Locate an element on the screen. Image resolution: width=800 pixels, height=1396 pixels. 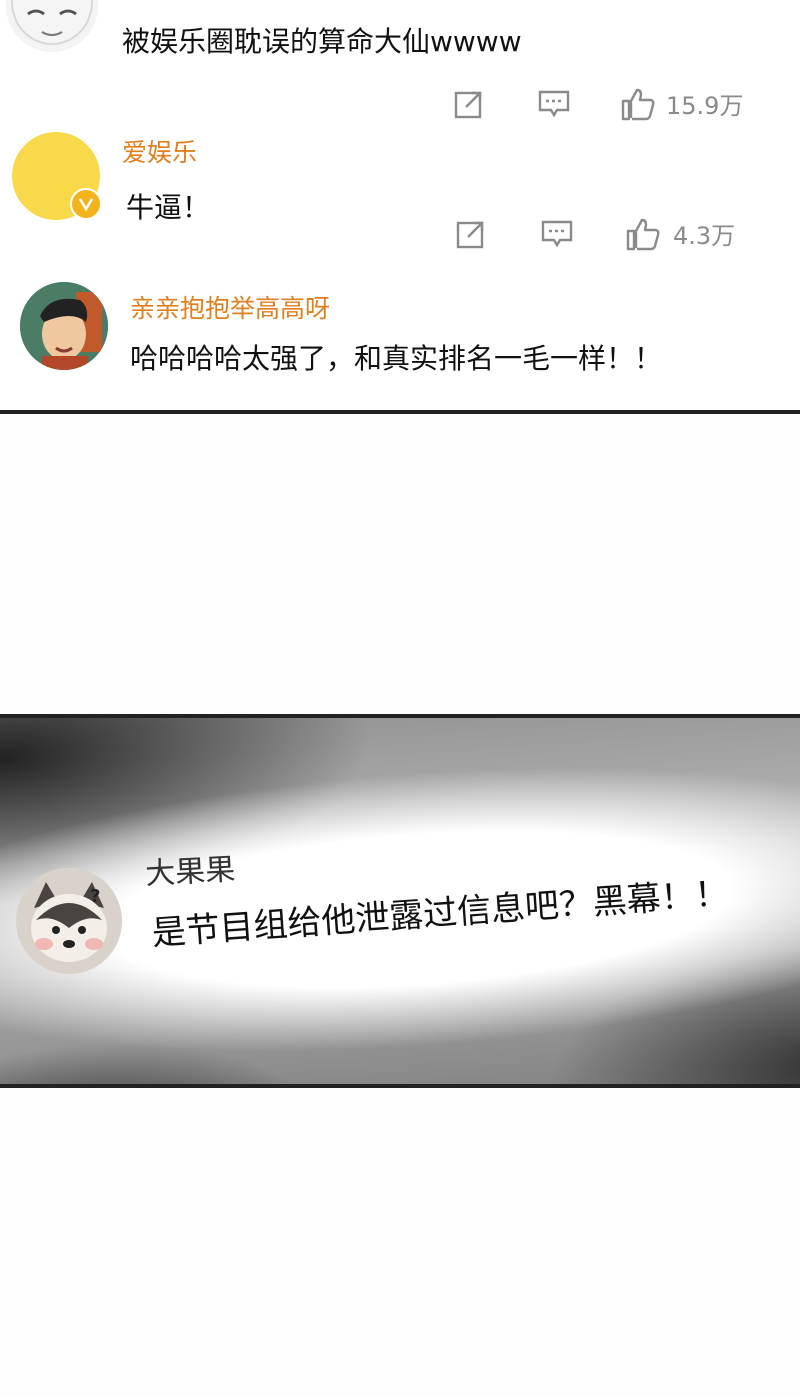
check-v-icon is located at coordinates (86, 205).